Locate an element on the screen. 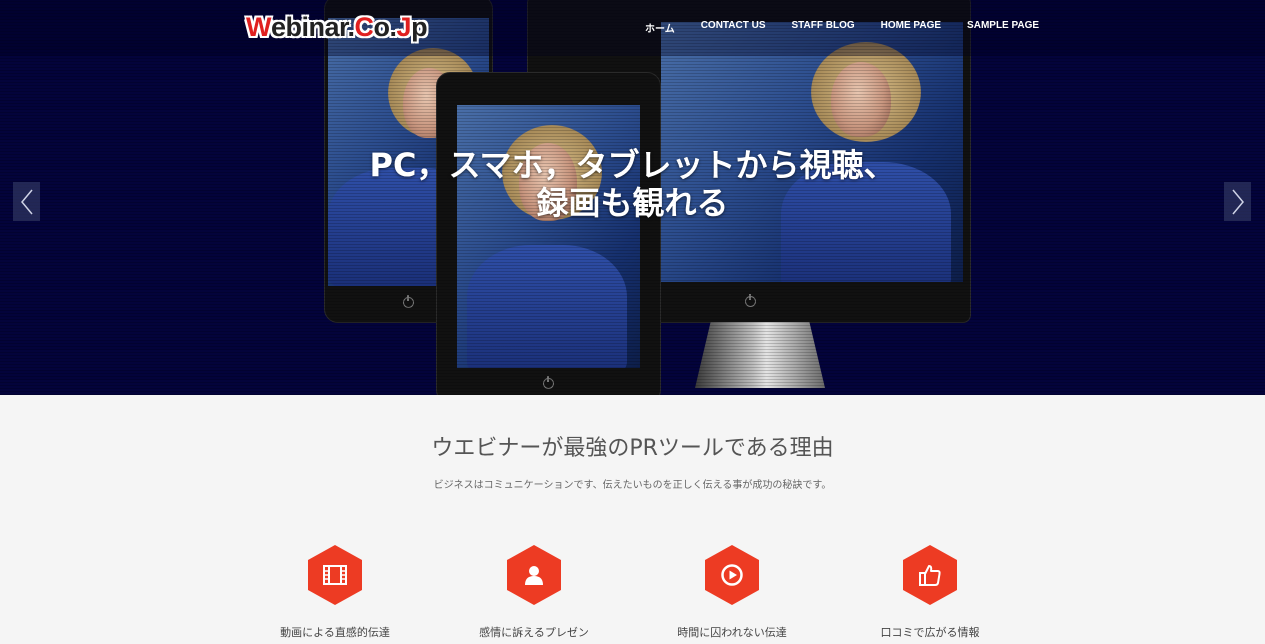 Image resolution: width=1265 pixels, height=644 pixels. play-icon is located at coordinates (732, 575).